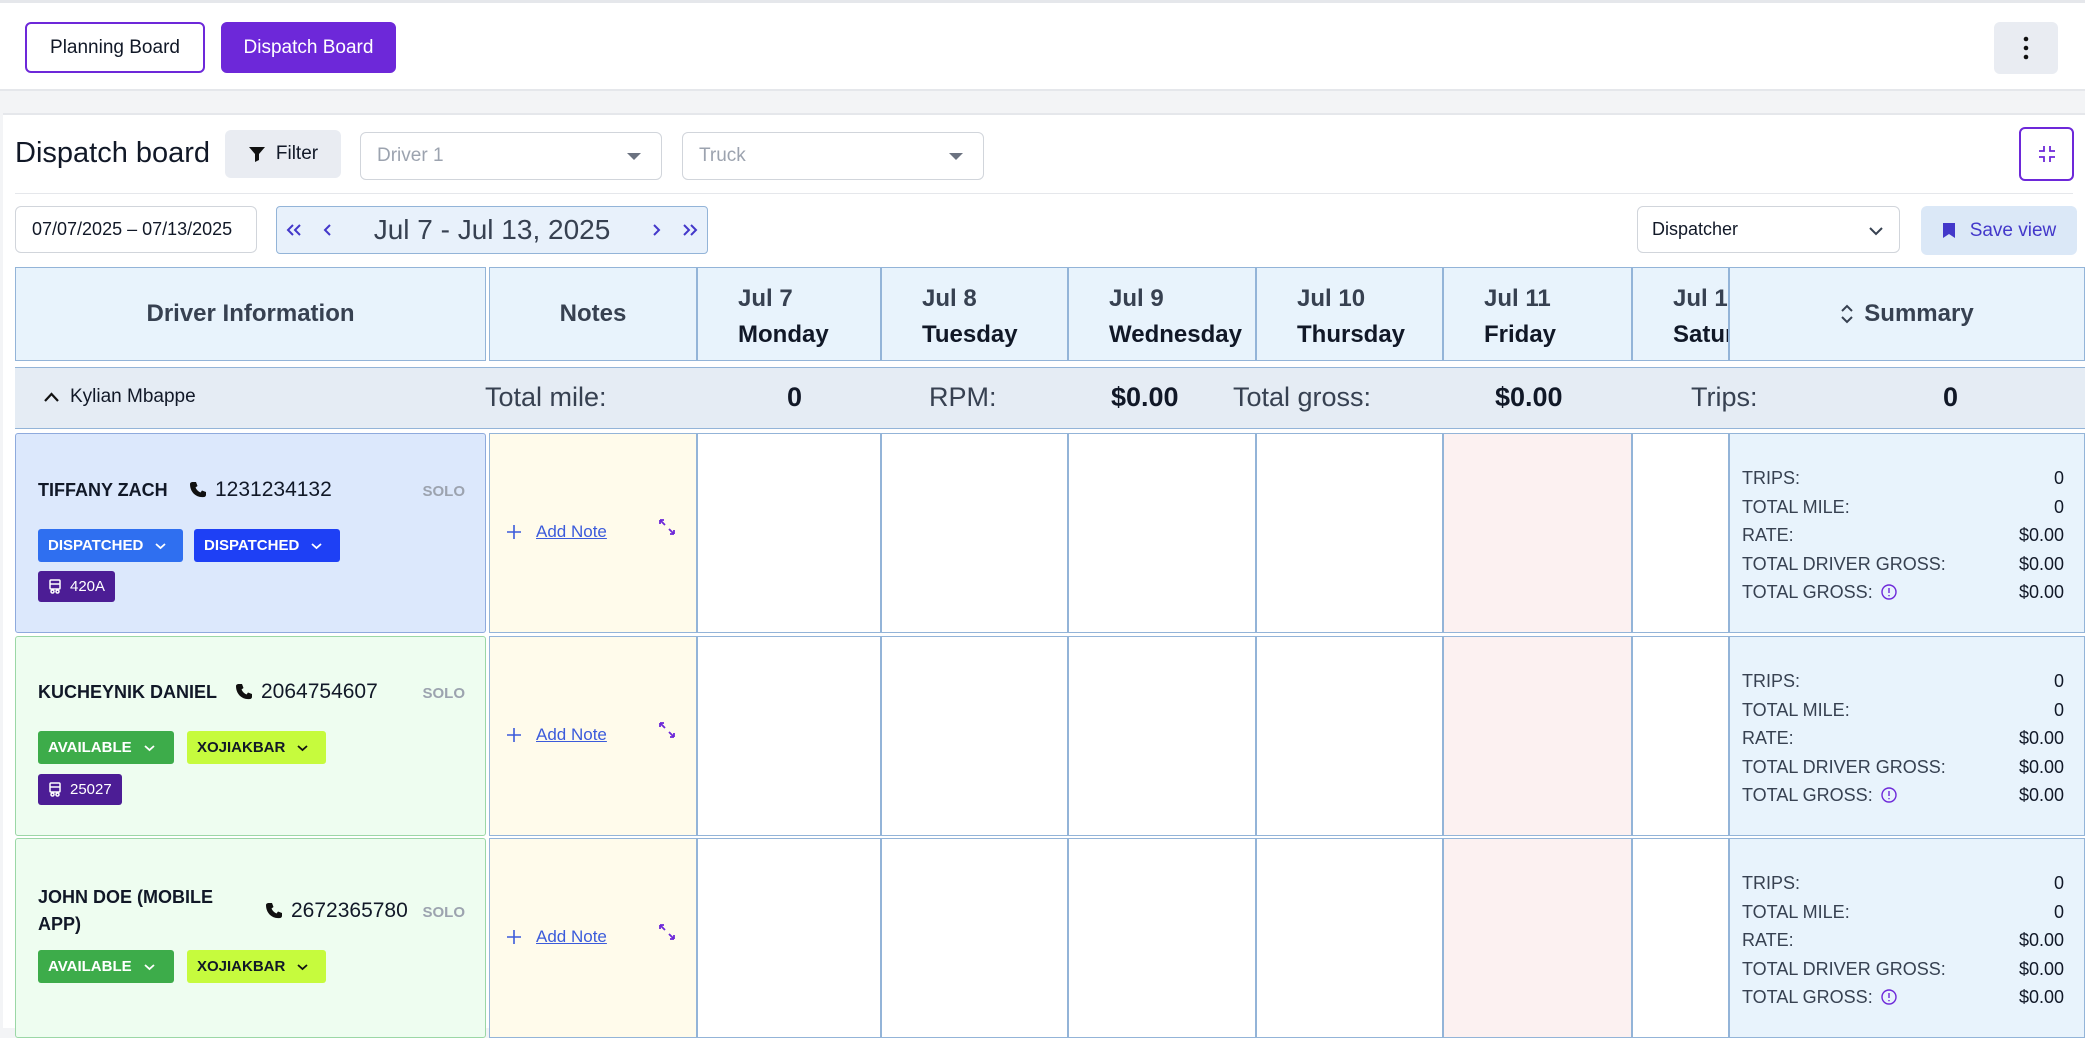  What do you see at coordinates (136, 229) in the screenshot?
I see `date-range-input: 07/07/2025 – 07/13/2025` at bounding box center [136, 229].